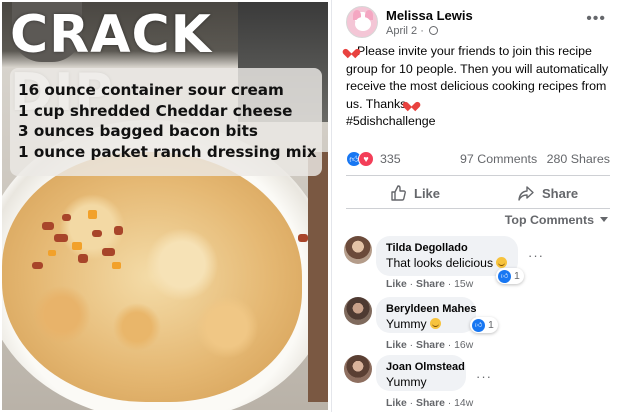 This screenshot has width=620, height=412. What do you see at coordinates (406, 31) in the screenshot?
I see `post-date-text: April 2 ·` at bounding box center [406, 31].